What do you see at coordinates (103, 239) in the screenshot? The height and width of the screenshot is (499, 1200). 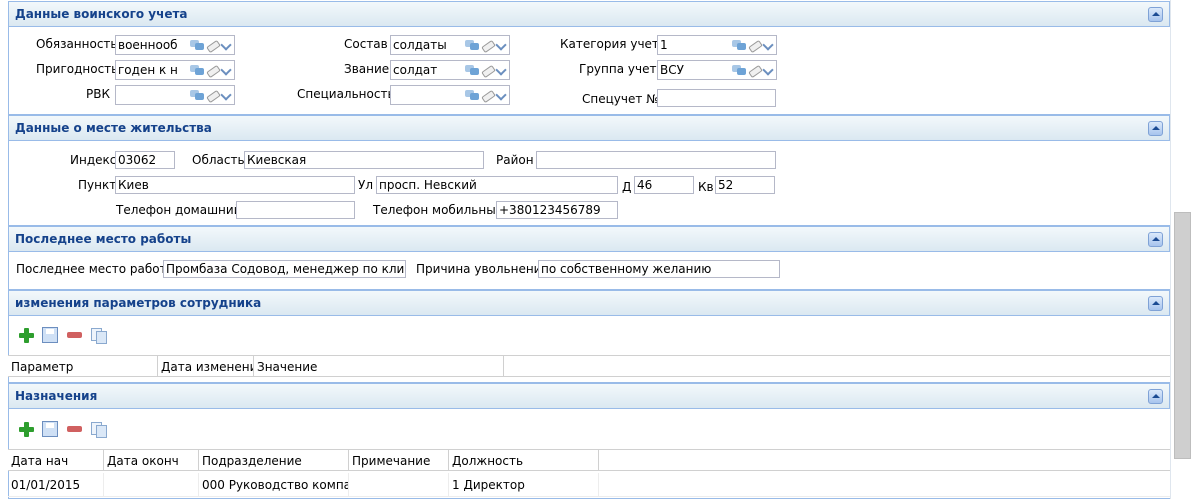 I see `work-section-title: Последнее место работы` at bounding box center [103, 239].